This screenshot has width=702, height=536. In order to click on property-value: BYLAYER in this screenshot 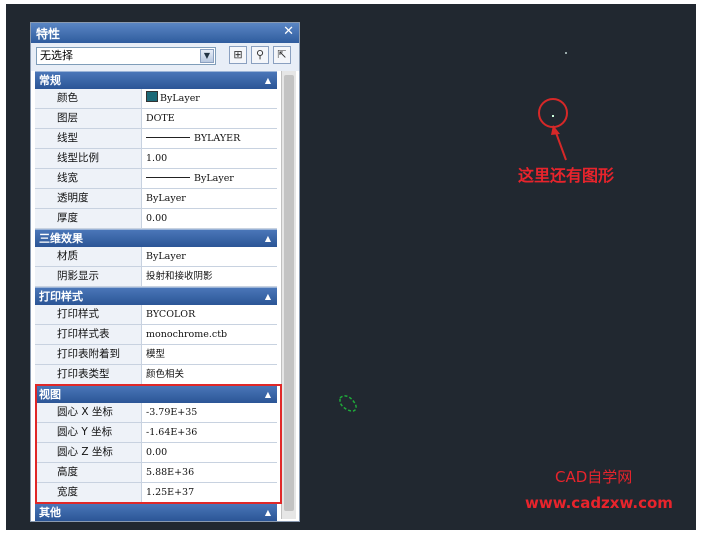, I will do `click(209, 138)`.